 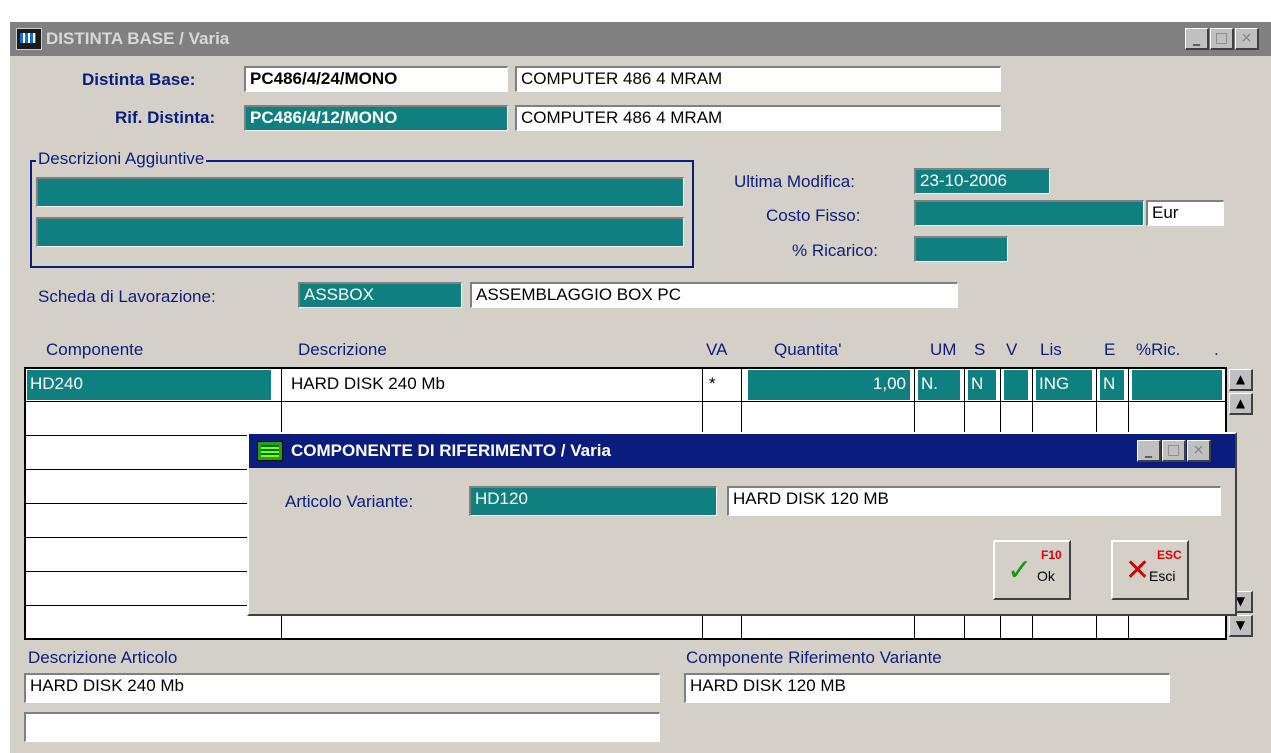 I want to click on scroll-top-button: ▲, so click(x=1241, y=380).